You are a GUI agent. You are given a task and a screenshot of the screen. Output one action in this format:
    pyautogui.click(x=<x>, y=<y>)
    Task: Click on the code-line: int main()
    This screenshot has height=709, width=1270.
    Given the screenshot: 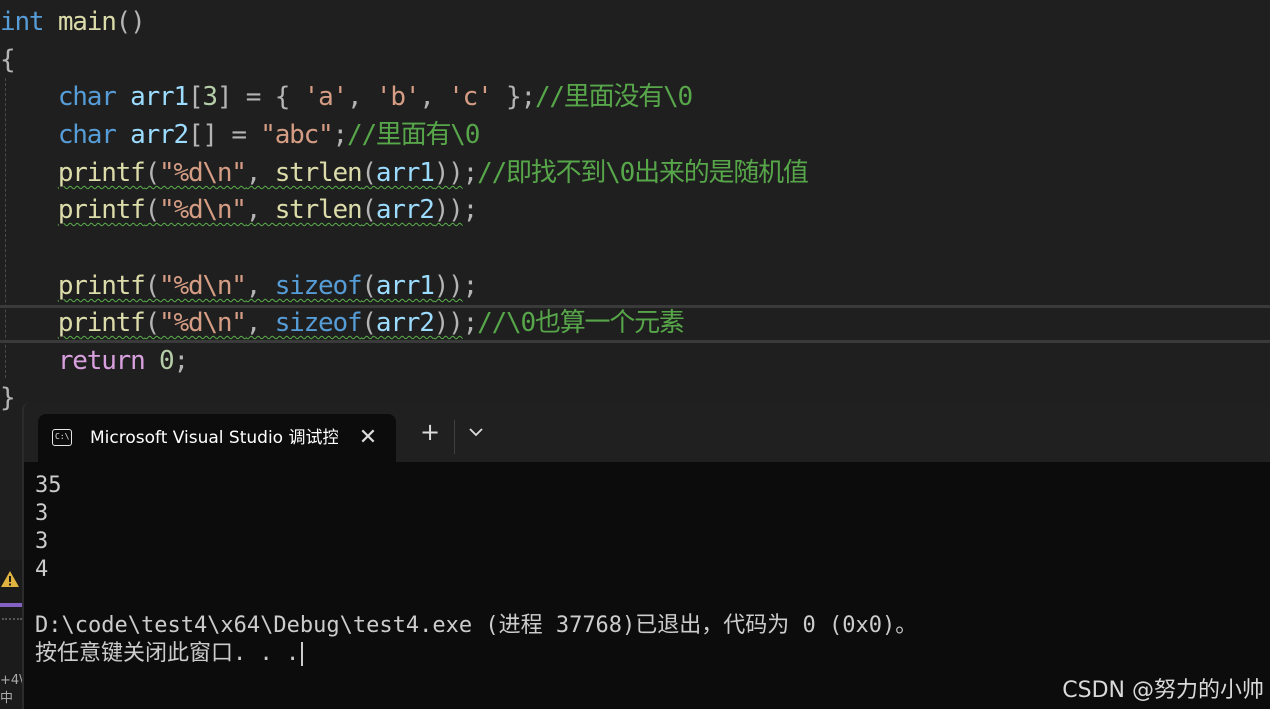 What is the action you would take?
    pyautogui.click(x=73, y=22)
    